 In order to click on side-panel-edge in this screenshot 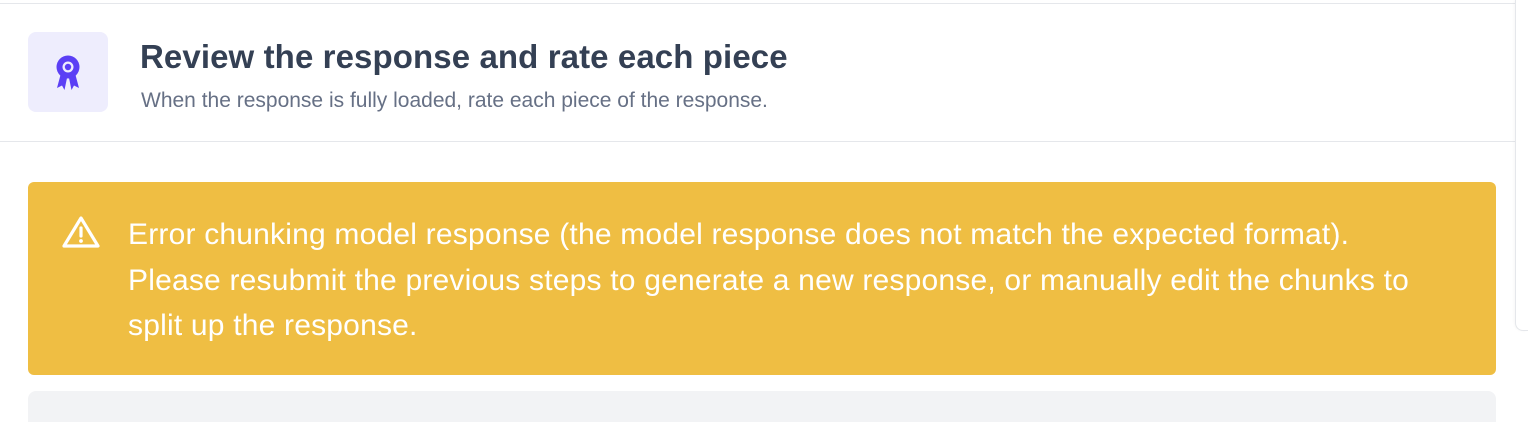, I will do `click(1521, 165)`.